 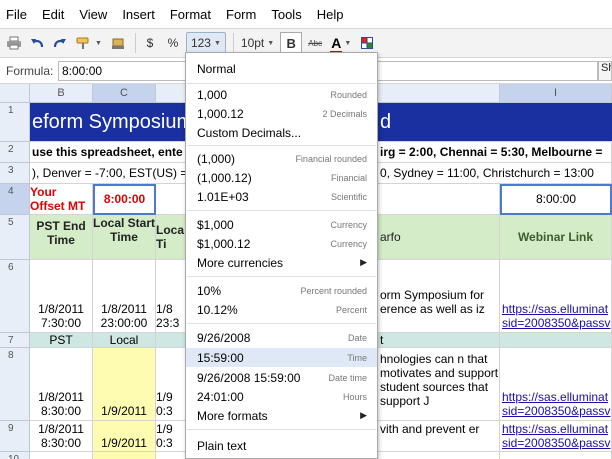 What do you see at coordinates (108, 173) in the screenshot?
I see `offsets-left: ), Denver = -7:00, EST(US) =` at bounding box center [108, 173].